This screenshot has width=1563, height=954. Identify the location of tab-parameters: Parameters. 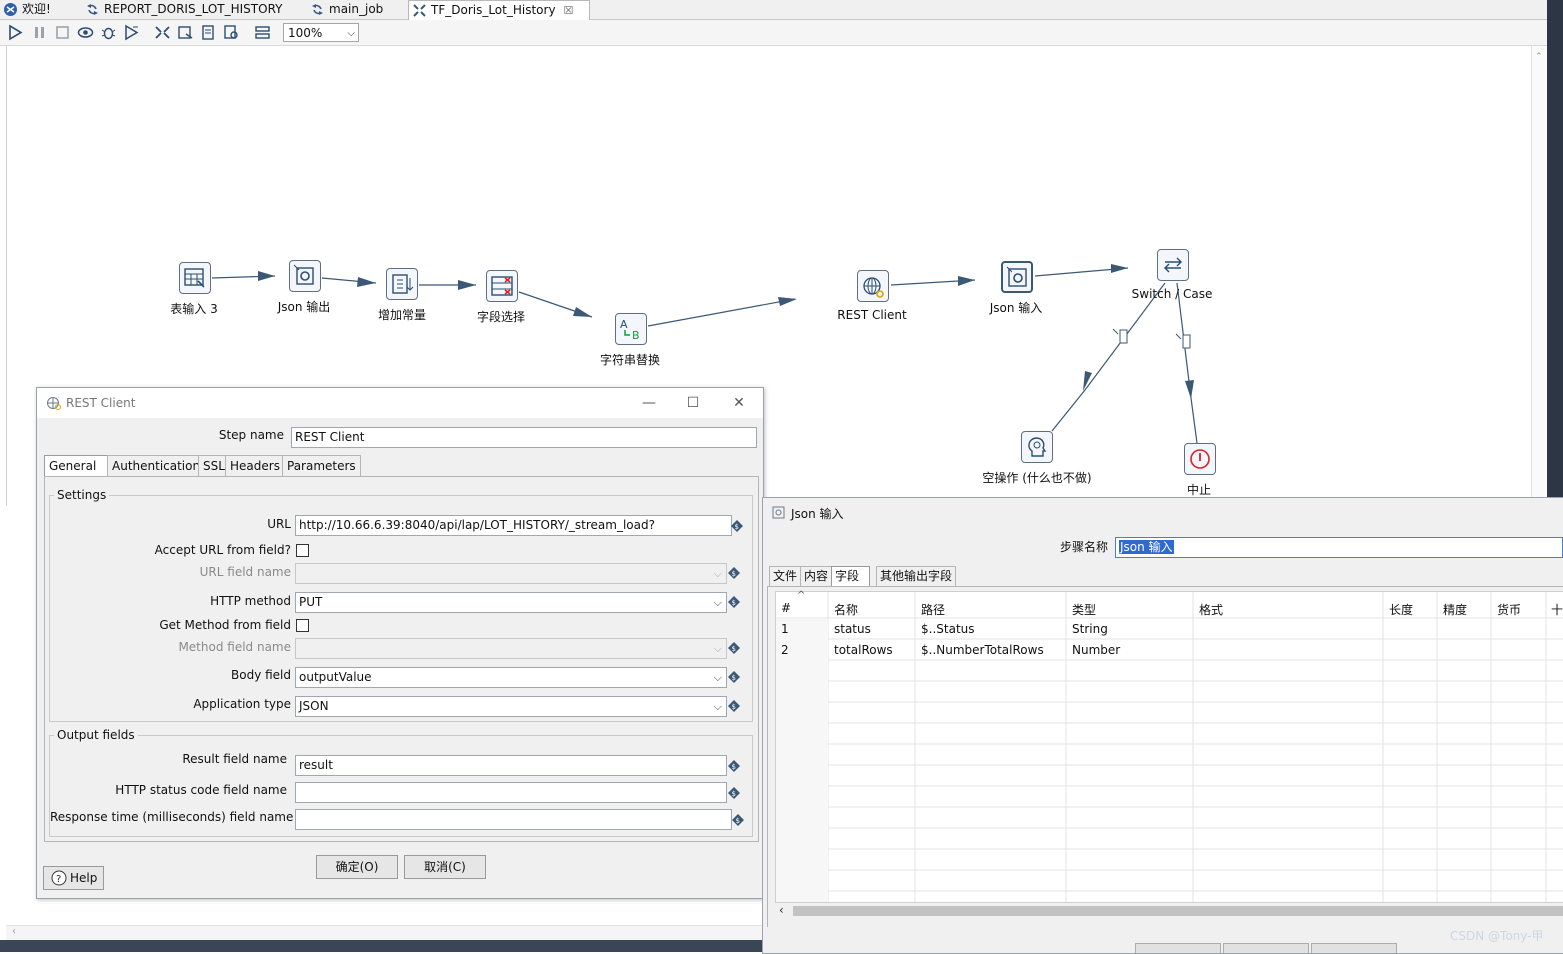
(321, 466).